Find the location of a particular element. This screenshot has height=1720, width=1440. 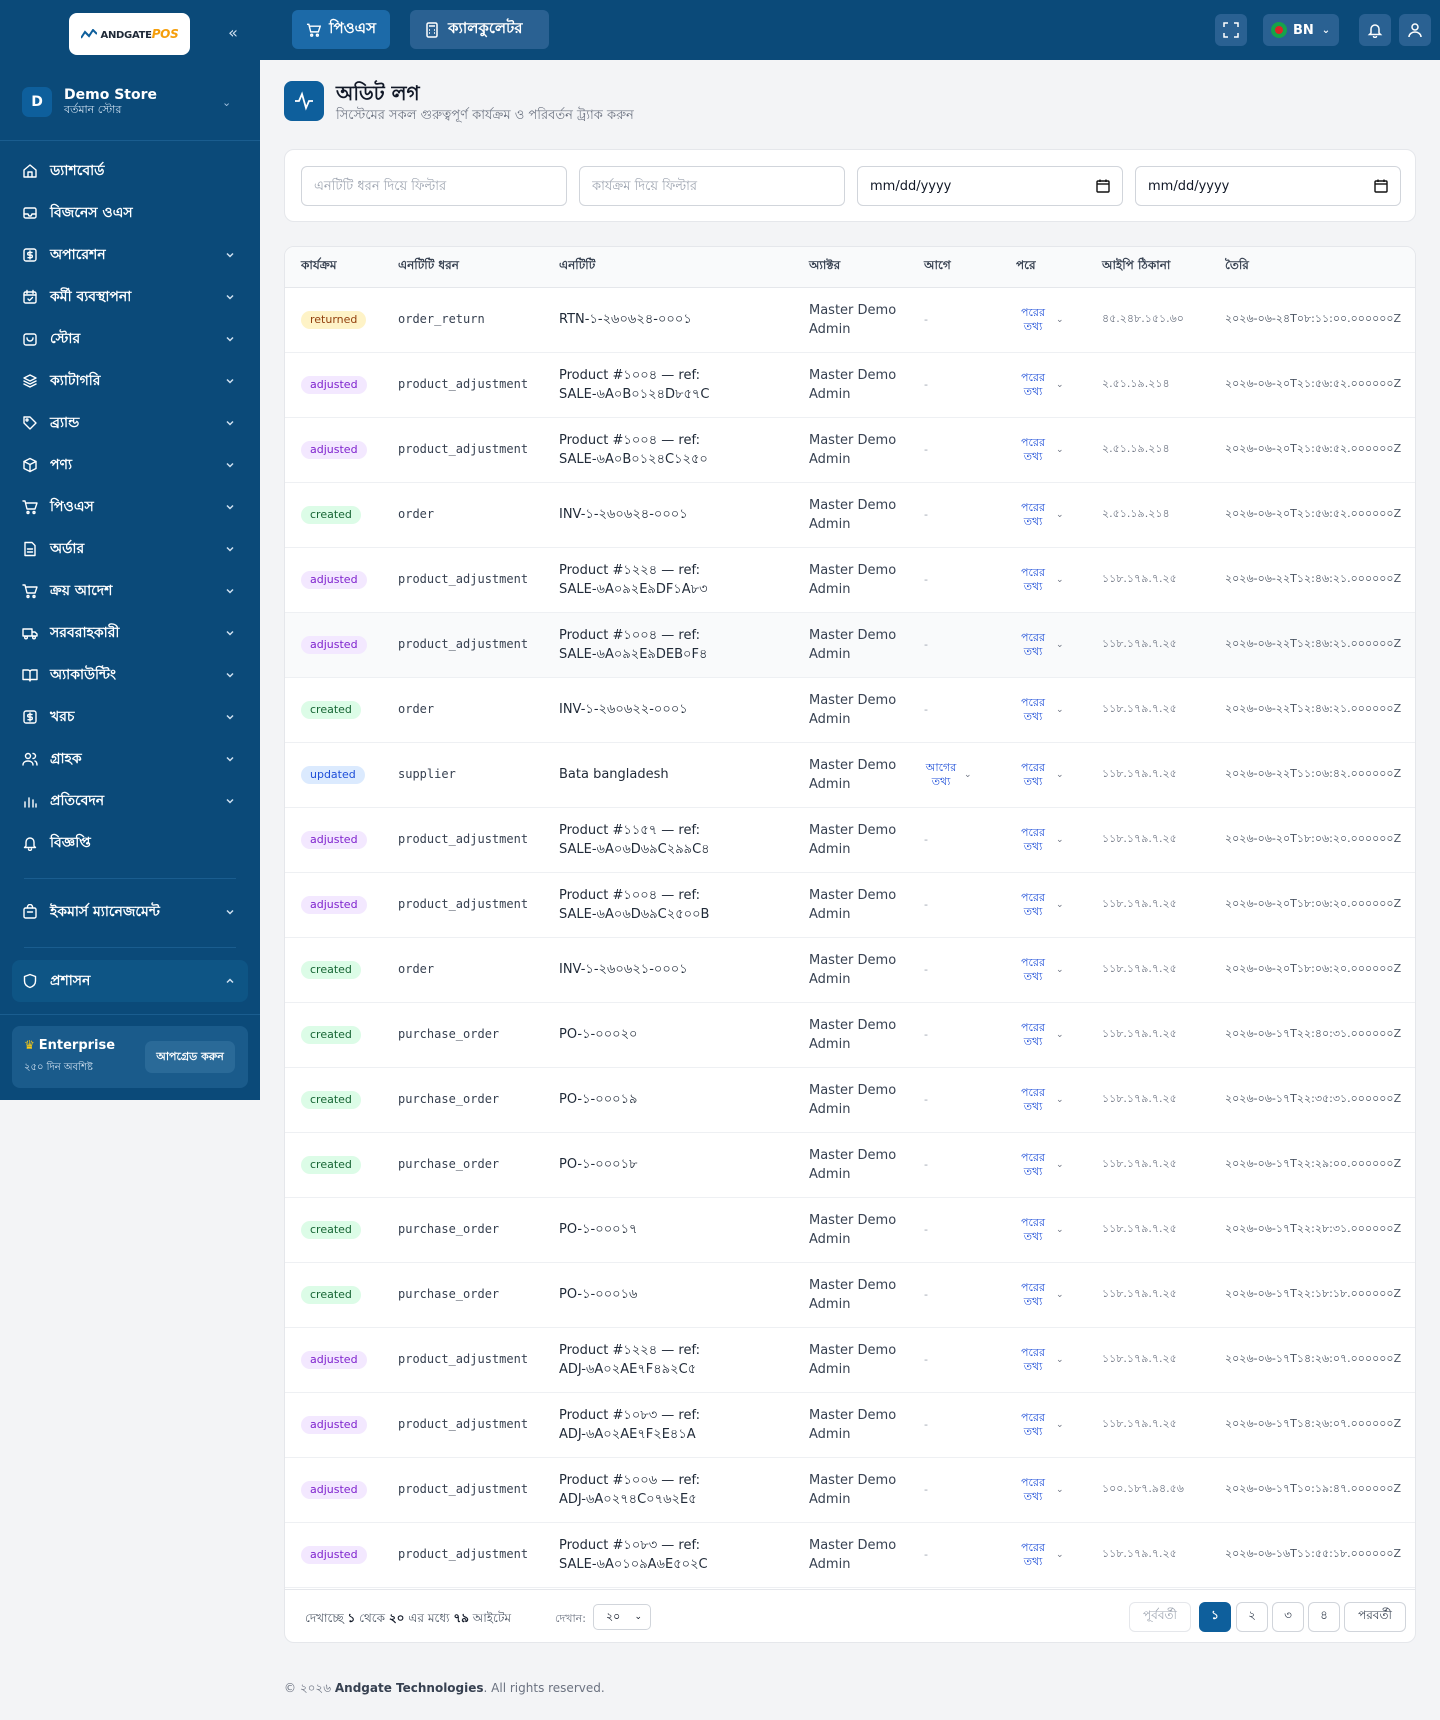

pos-button: পিওএস is located at coordinates (341, 29).